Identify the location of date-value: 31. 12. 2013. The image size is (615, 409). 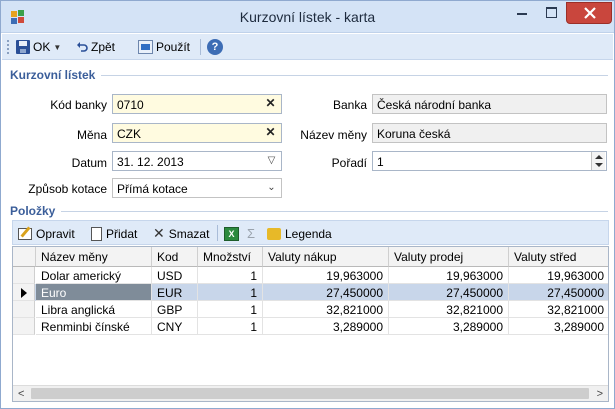
(150, 162).